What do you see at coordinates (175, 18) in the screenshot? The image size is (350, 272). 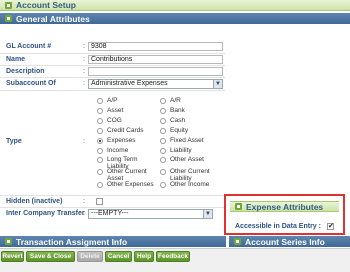 I see `general-attributes-header: General Attributes` at bounding box center [175, 18].